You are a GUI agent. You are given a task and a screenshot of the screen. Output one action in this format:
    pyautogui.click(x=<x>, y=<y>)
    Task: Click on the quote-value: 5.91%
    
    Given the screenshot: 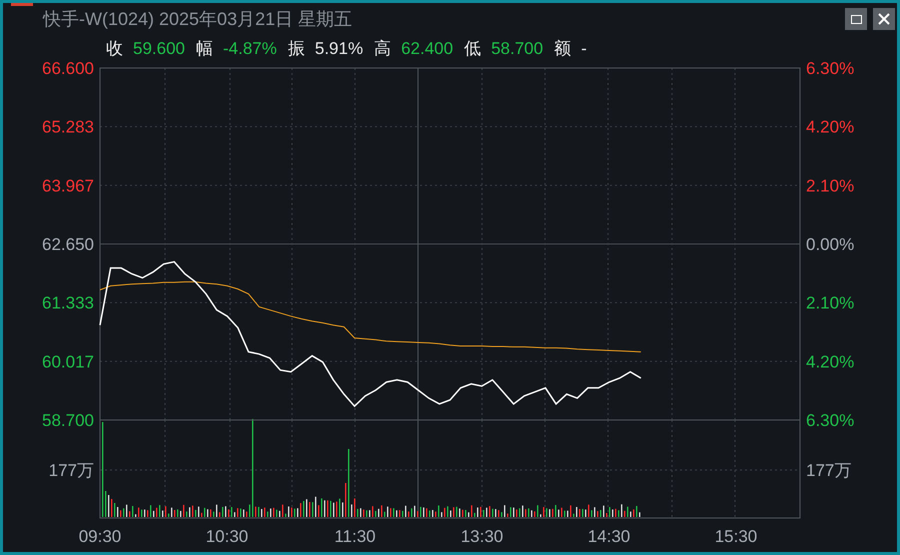 What is the action you would take?
    pyautogui.click(x=339, y=49)
    